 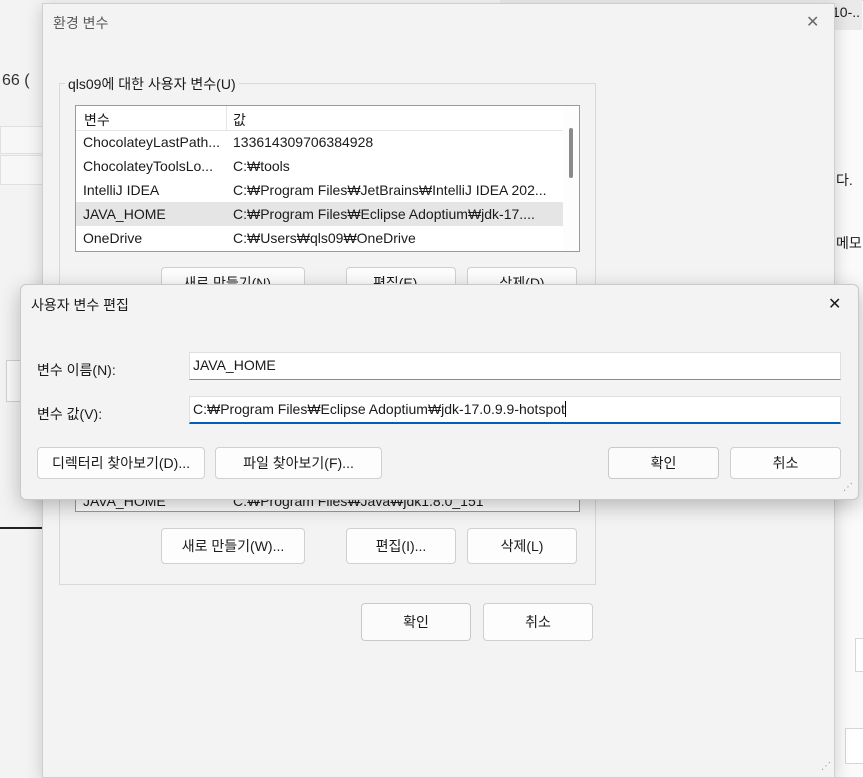 What do you see at coordinates (124, 214) in the screenshot?
I see `variable-name: JAVA_HOME` at bounding box center [124, 214].